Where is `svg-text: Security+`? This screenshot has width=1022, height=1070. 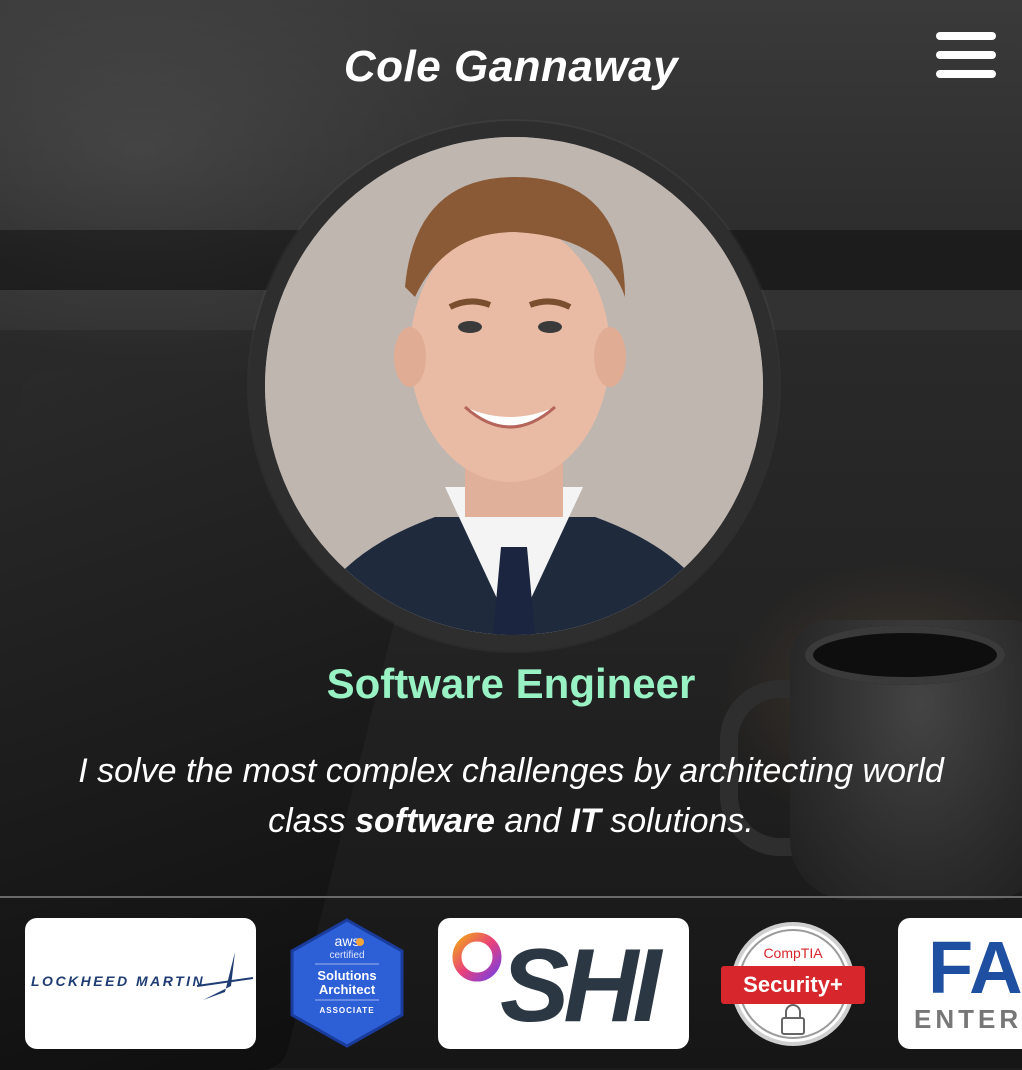
svg-text: Security+ is located at coordinates (793, 984).